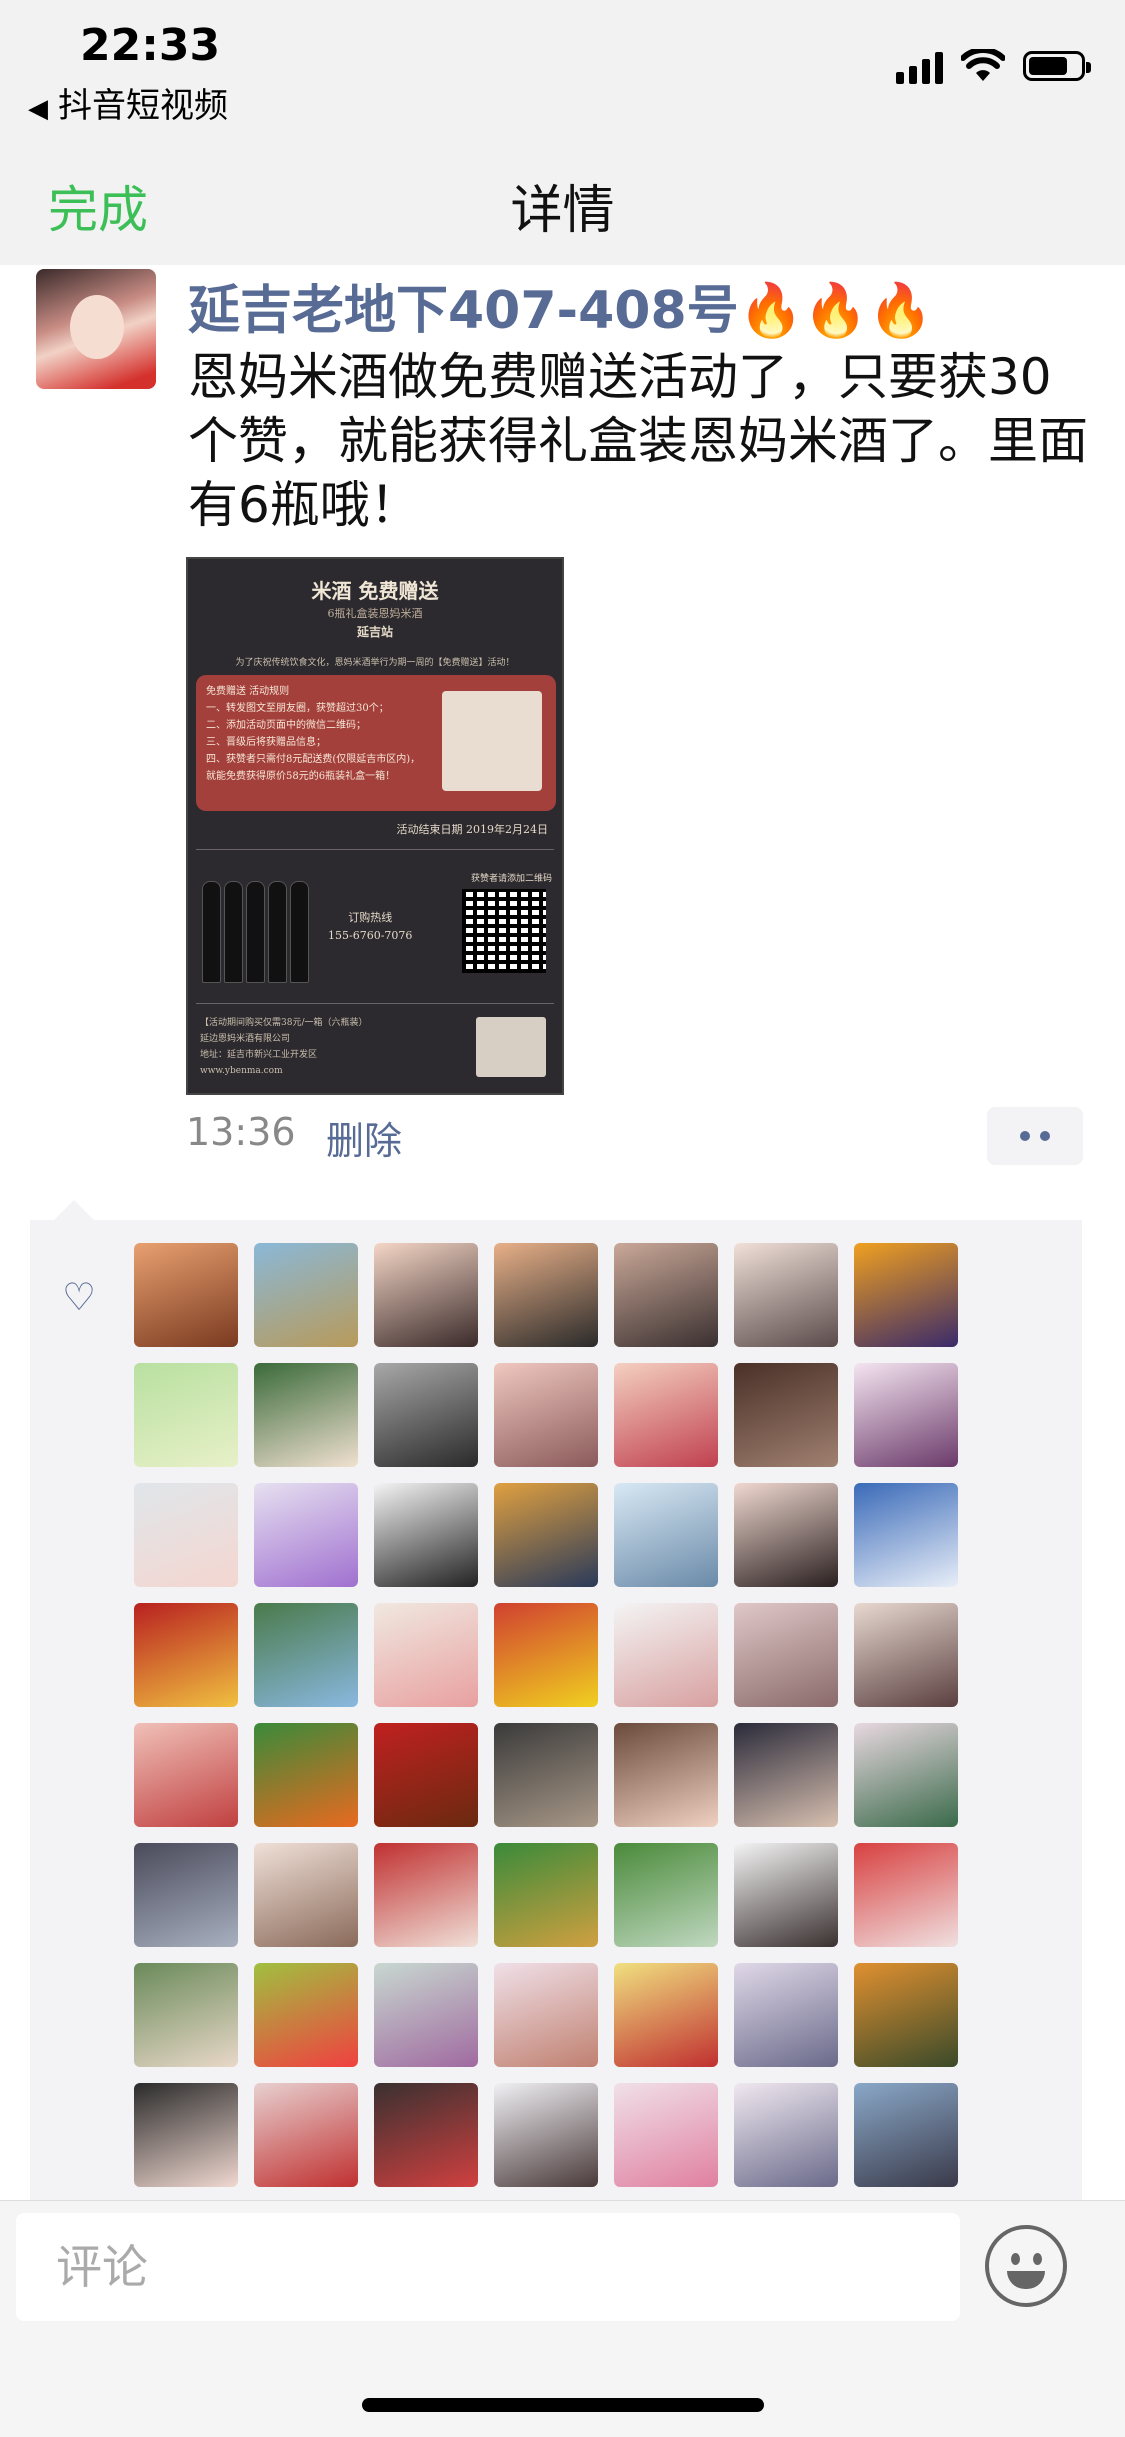 The height and width of the screenshot is (2437, 1125). What do you see at coordinates (1015, 2259) in the screenshot?
I see `emoji-icon` at bounding box center [1015, 2259].